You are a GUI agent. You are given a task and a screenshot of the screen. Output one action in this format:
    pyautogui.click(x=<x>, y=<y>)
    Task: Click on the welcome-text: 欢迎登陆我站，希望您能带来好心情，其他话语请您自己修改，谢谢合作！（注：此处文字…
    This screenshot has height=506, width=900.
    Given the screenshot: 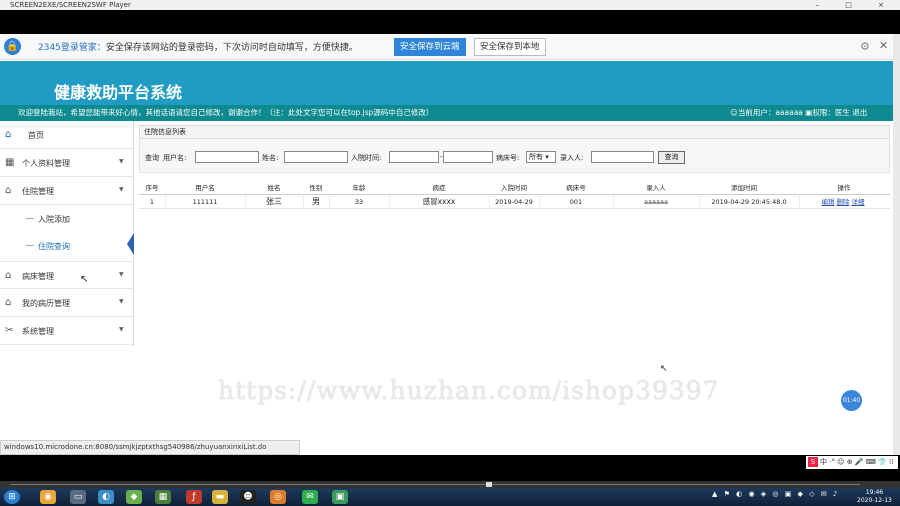 What is the action you would take?
    pyautogui.click(x=226, y=112)
    